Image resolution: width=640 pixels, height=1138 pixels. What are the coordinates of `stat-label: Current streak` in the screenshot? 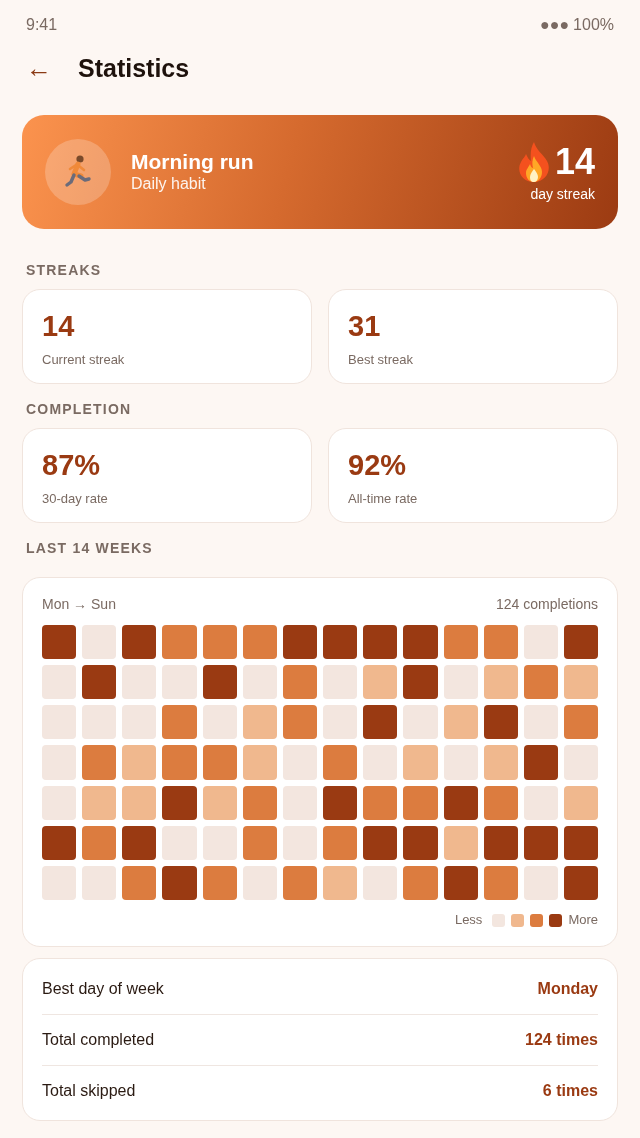 It's located at (84, 359).